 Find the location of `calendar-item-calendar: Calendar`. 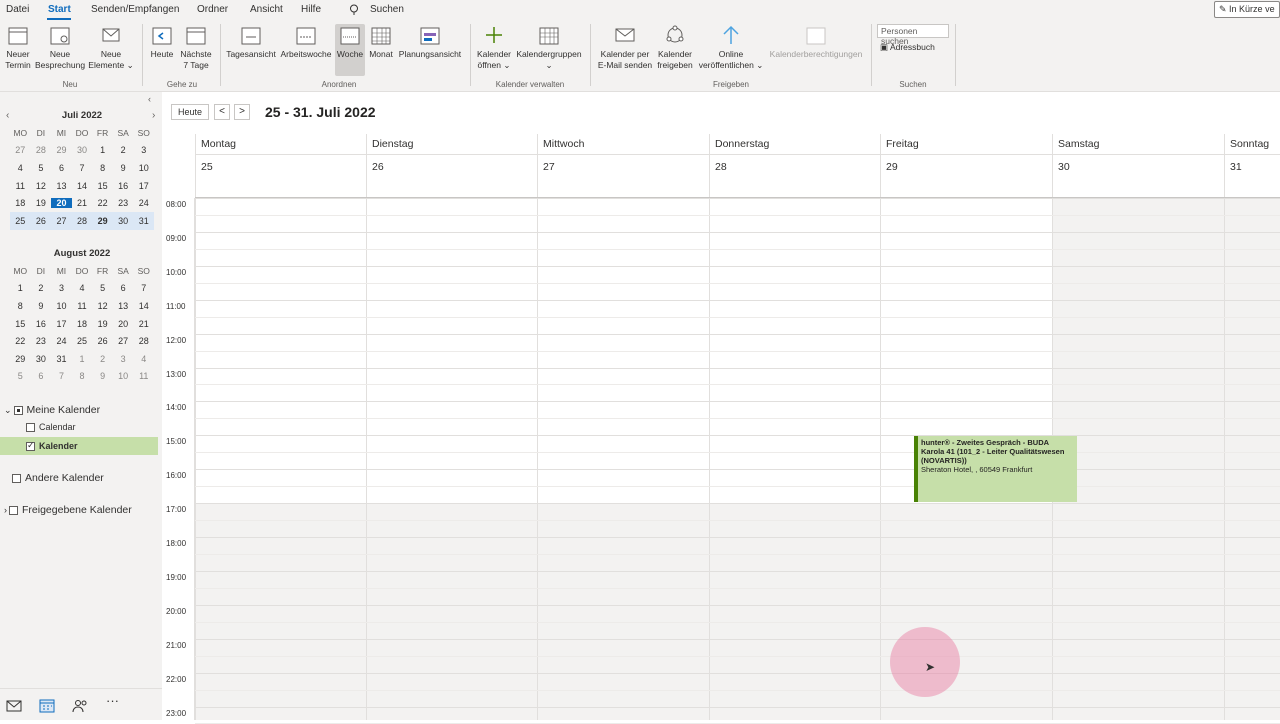

calendar-item-calendar: Calendar is located at coordinates (51, 427).